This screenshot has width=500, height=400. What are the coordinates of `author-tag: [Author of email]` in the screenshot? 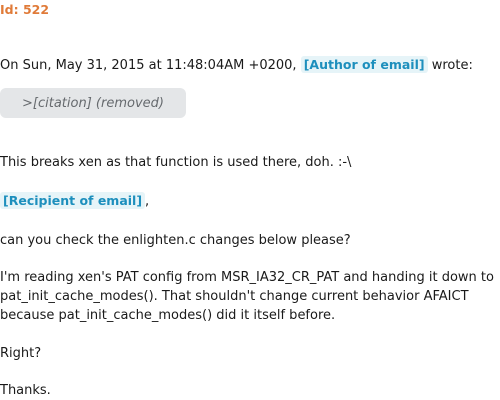 It's located at (364, 64).